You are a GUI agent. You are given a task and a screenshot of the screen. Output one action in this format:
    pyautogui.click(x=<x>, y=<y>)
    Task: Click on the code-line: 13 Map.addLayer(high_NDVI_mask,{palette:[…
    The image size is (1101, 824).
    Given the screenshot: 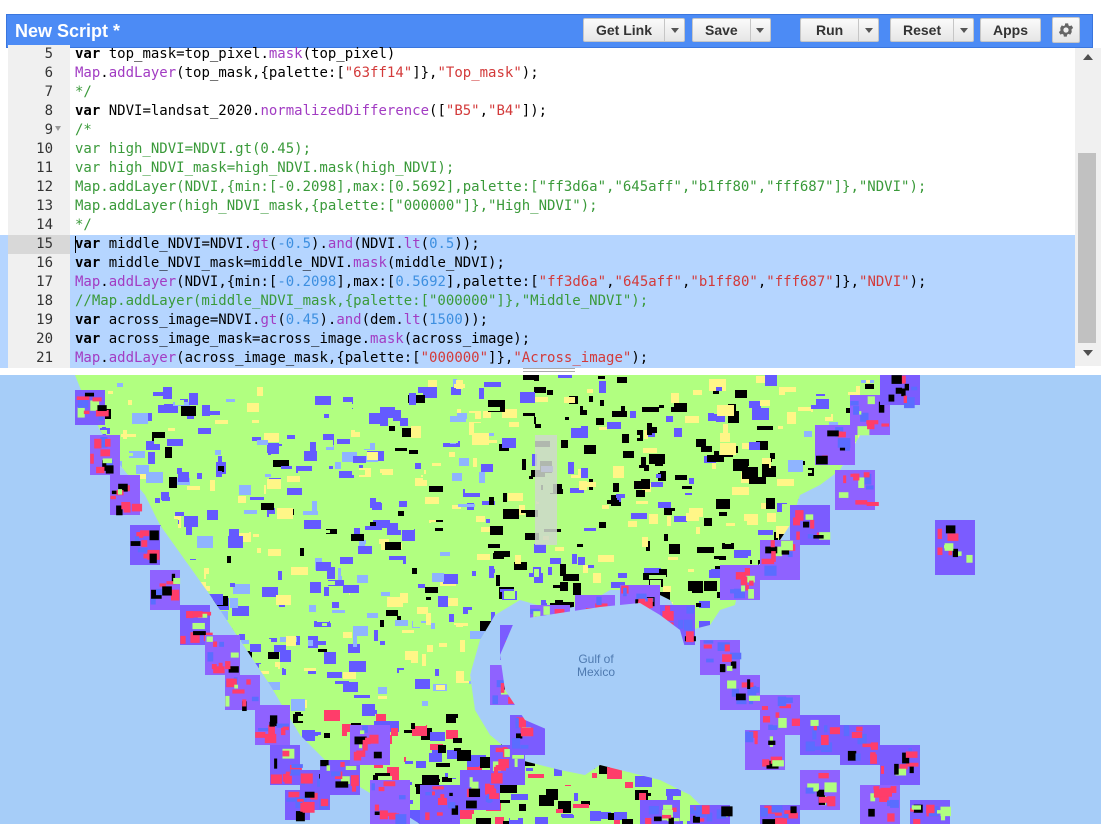 What is the action you would take?
    pyautogui.click(x=537, y=206)
    